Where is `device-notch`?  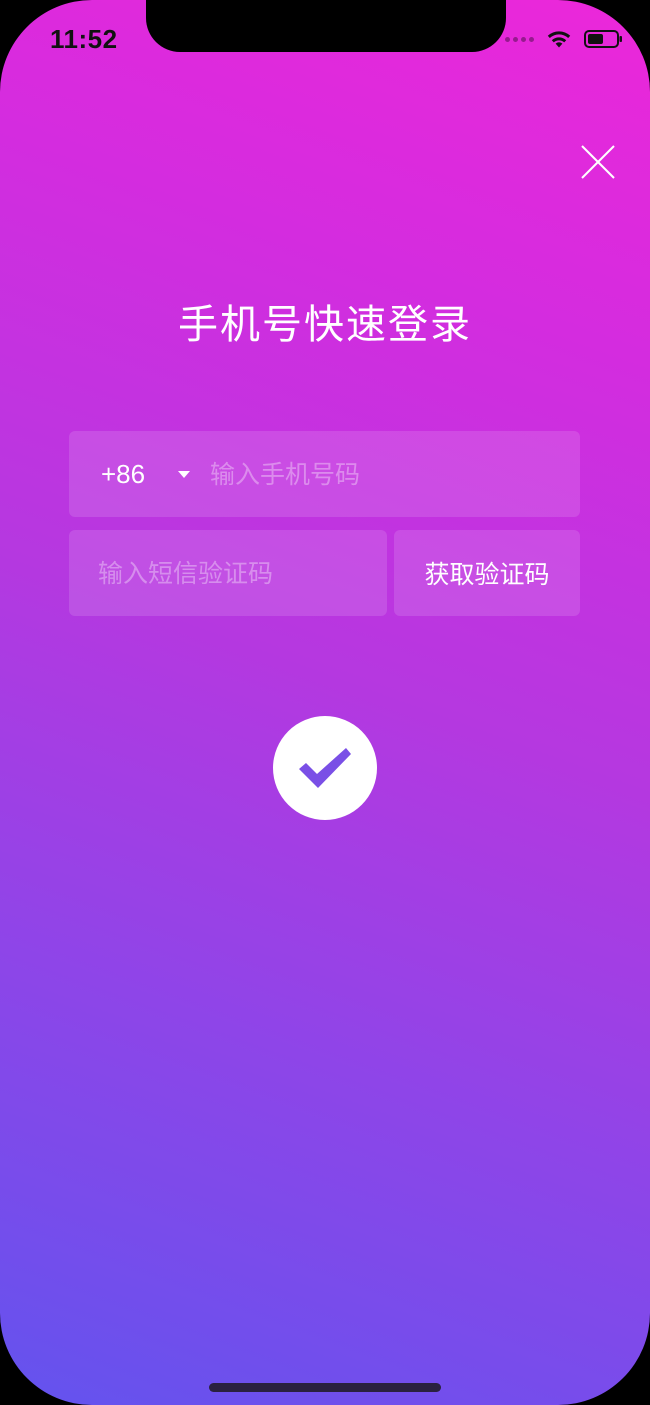 device-notch is located at coordinates (326, 26).